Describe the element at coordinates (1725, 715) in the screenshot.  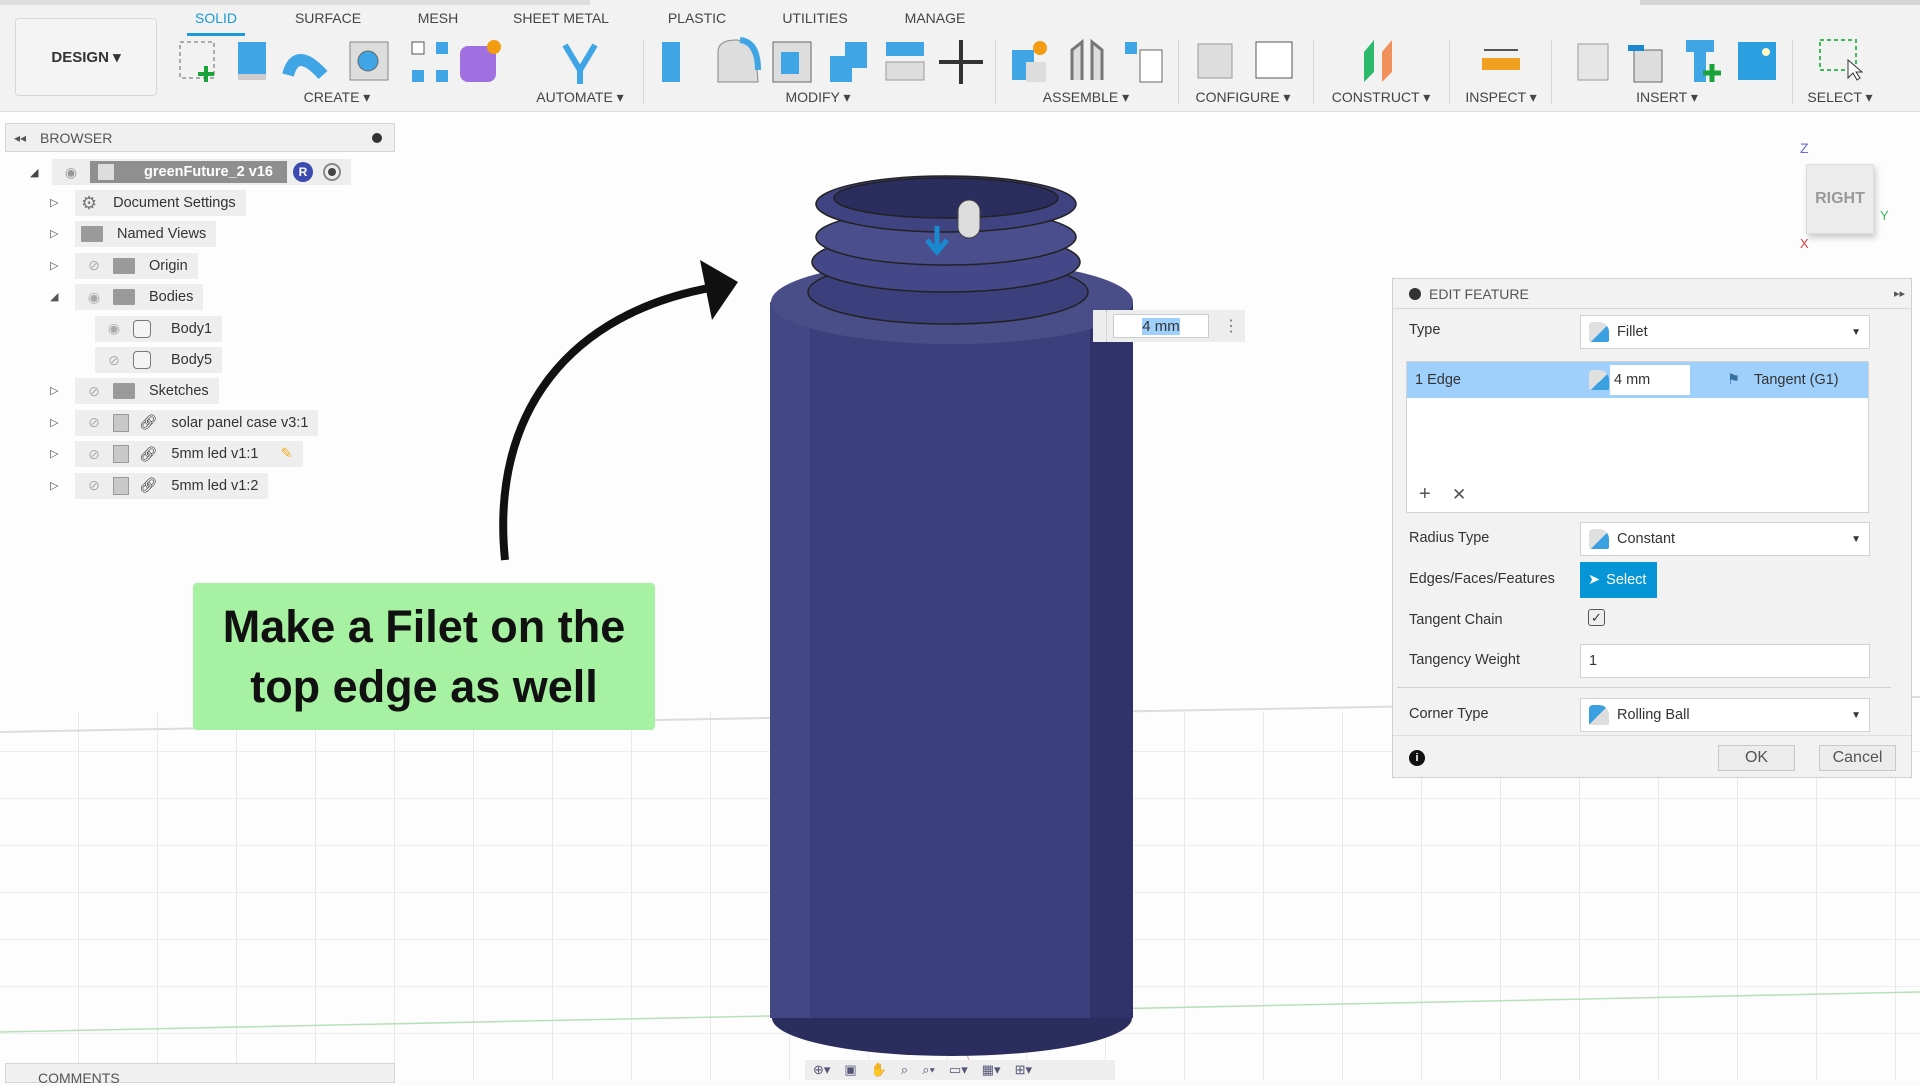
I see `corner-type-dropdown: Rolling Ball ▼` at that location.